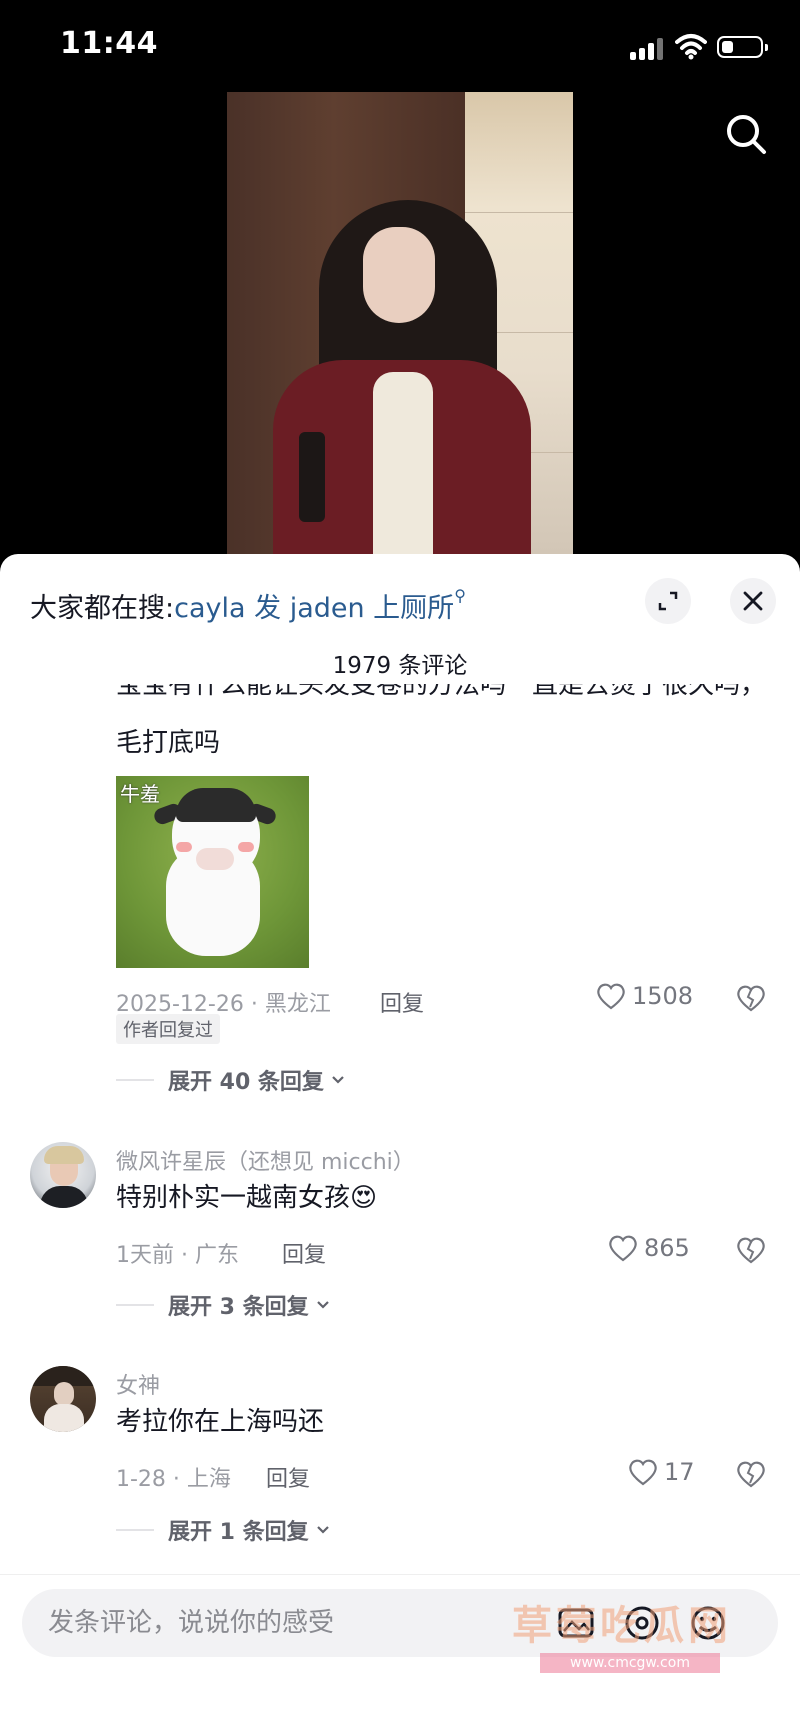 The height and width of the screenshot is (1732, 800). Describe the element at coordinates (460, 595) in the screenshot. I see `search-icon: ⚲` at that location.